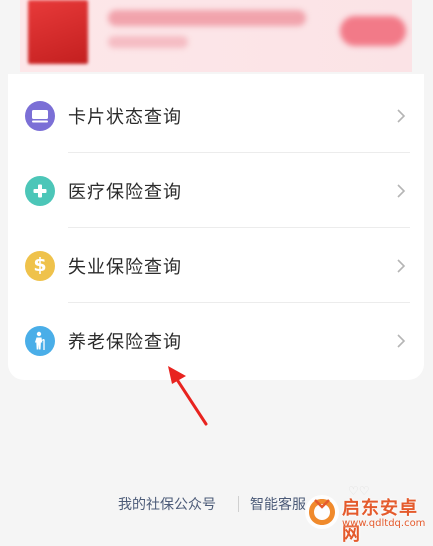 The height and width of the screenshot is (546, 433). What do you see at coordinates (125, 342) in the screenshot?
I see `menu-item-label: 养老保险查询` at bounding box center [125, 342].